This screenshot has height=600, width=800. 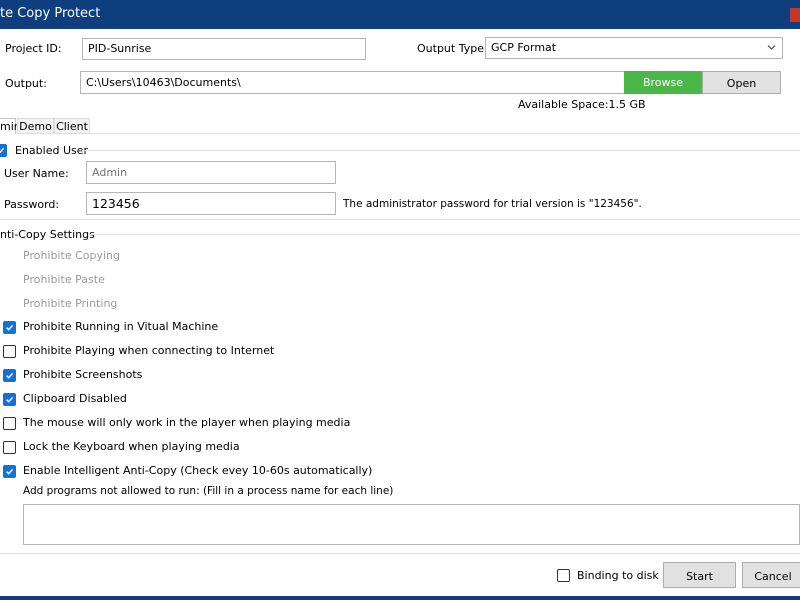 What do you see at coordinates (400, 14) in the screenshot?
I see `title-bar: te Copy Protect` at bounding box center [400, 14].